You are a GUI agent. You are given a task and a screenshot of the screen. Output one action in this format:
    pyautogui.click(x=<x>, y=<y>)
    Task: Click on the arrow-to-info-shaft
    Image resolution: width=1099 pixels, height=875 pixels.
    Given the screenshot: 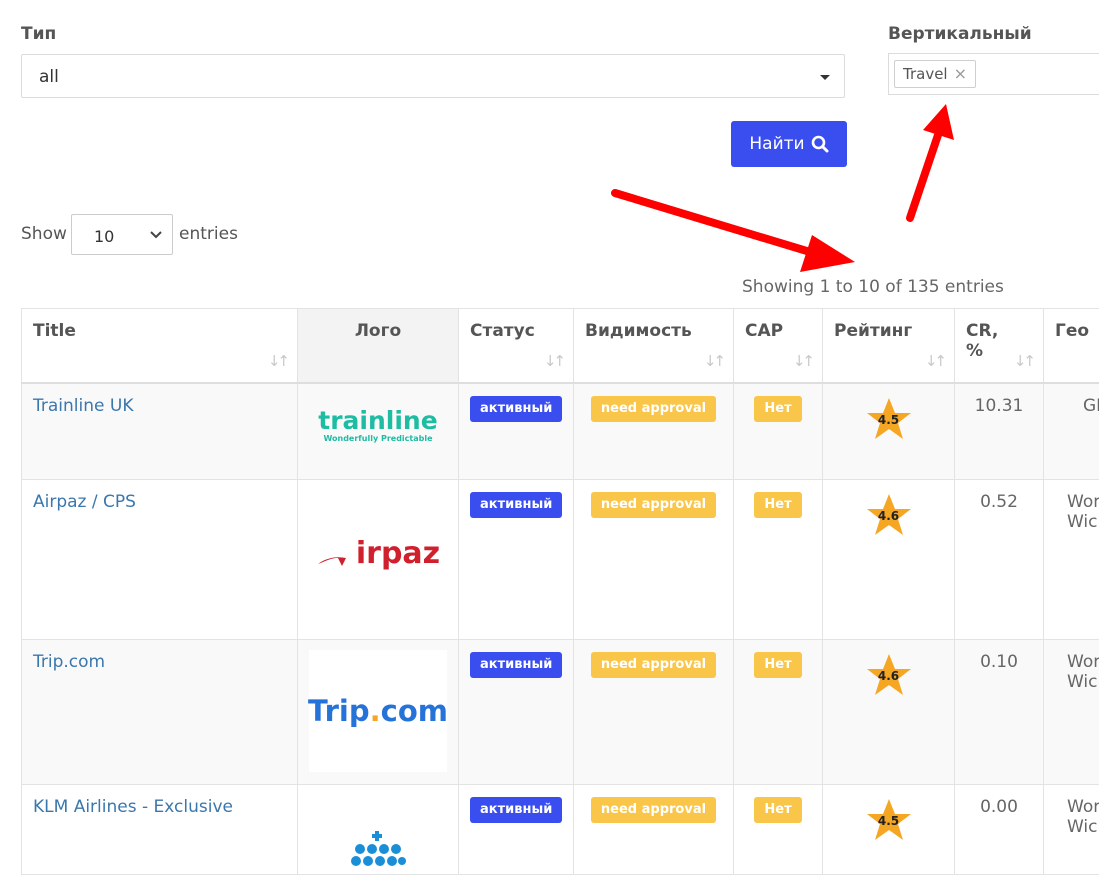 What is the action you would take?
    pyautogui.click(x=717, y=224)
    